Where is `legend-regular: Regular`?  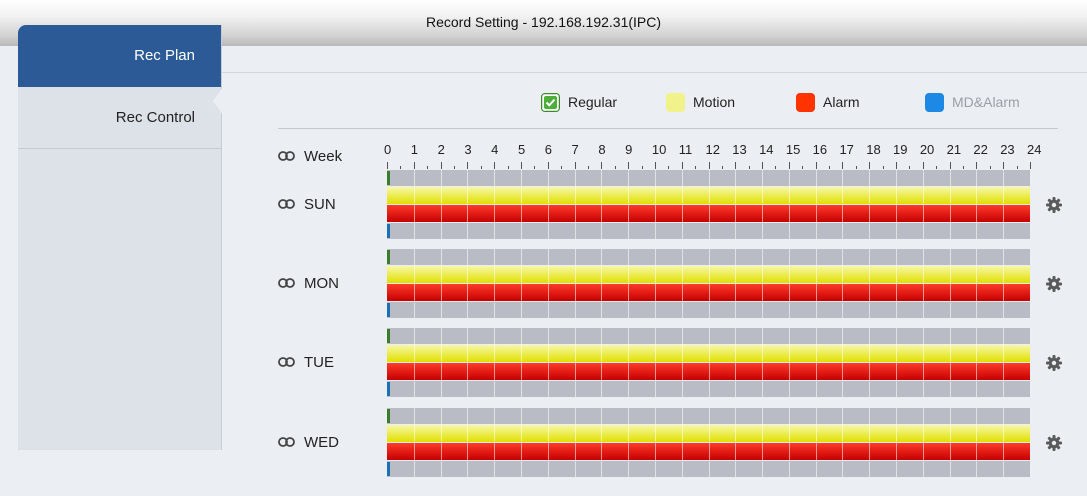 legend-regular: Regular is located at coordinates (579, 102).